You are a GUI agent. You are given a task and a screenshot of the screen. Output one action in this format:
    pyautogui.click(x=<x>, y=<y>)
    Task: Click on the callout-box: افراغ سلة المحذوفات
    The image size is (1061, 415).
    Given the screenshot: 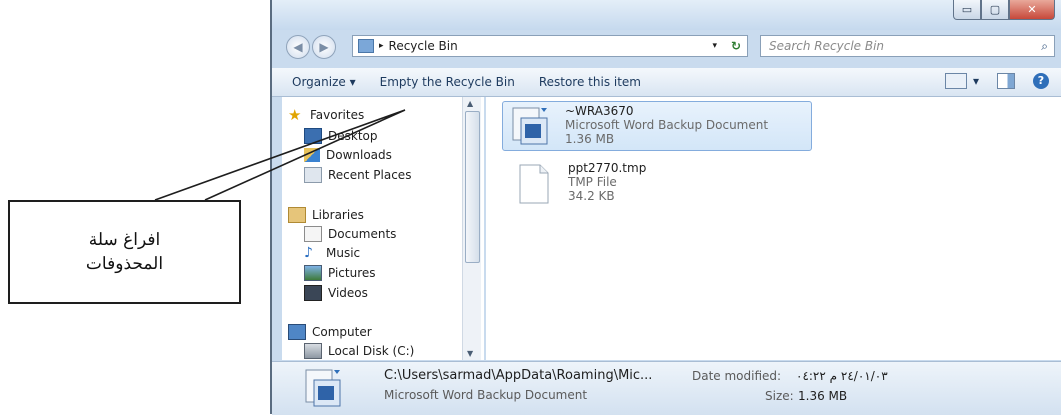 What is the action you would take?
    pyautogui.click(x=124, y=252)
    